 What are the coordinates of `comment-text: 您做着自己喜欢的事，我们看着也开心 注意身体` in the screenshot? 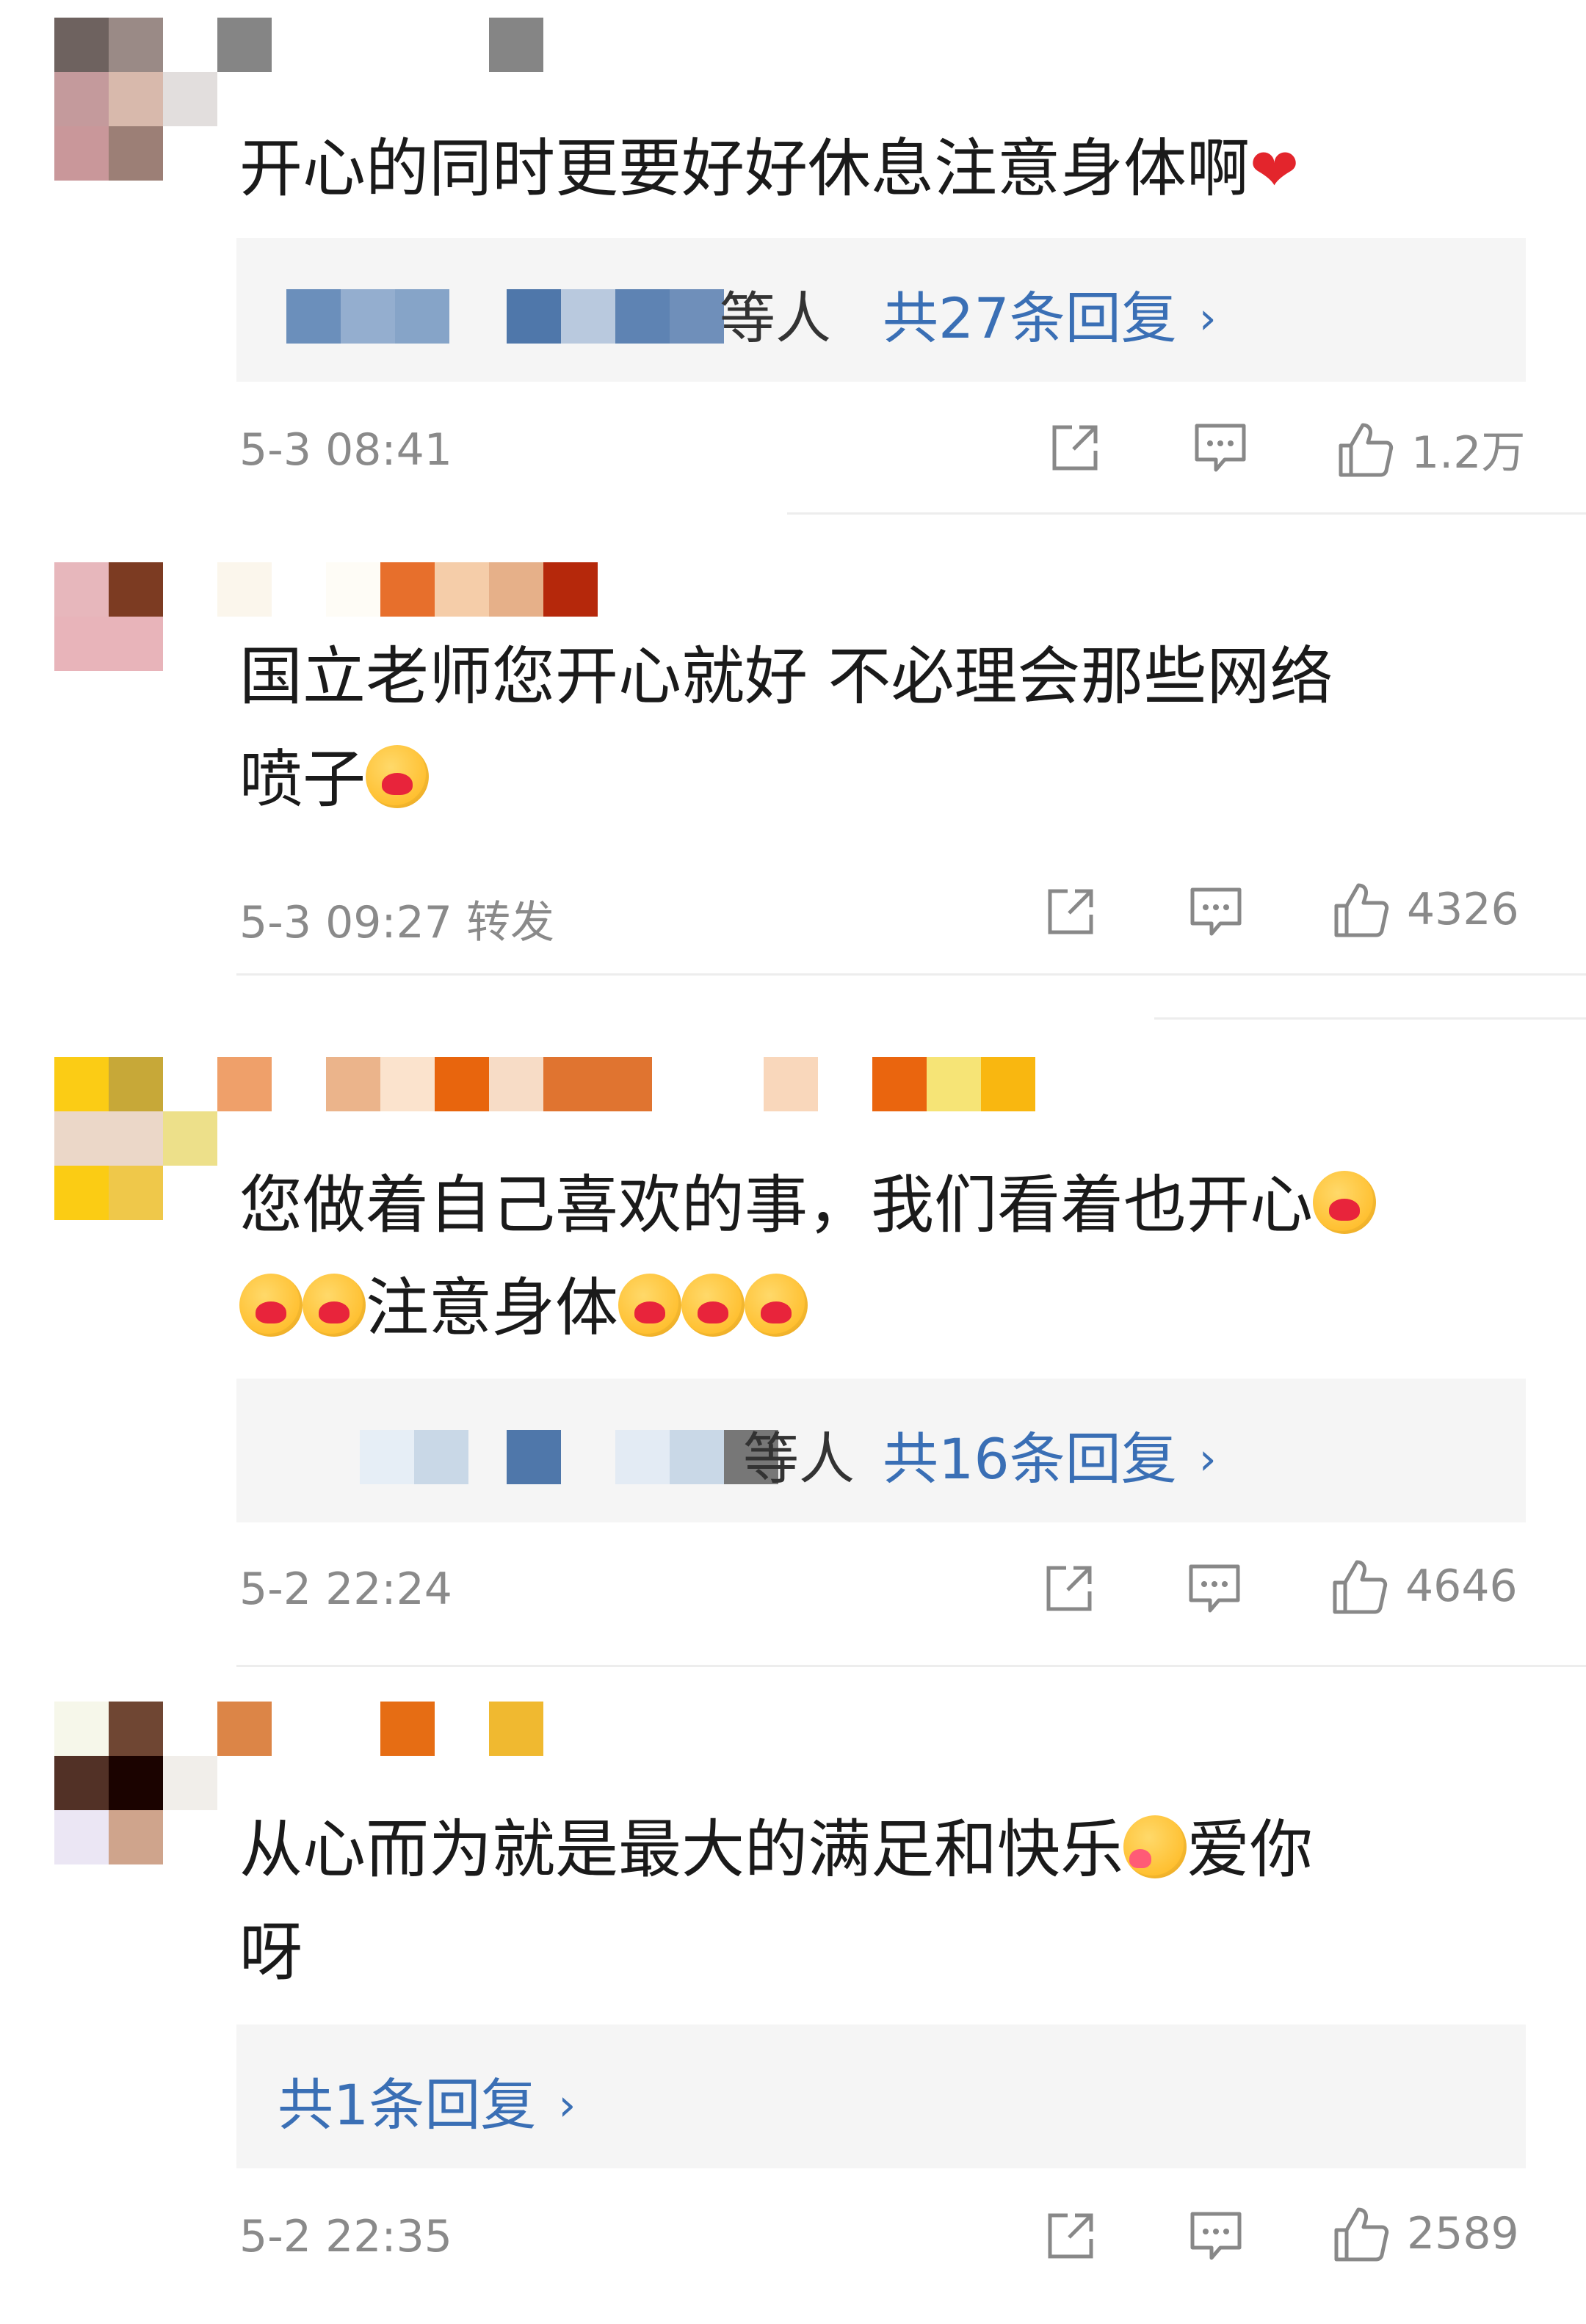 It's located at (878, 1256).